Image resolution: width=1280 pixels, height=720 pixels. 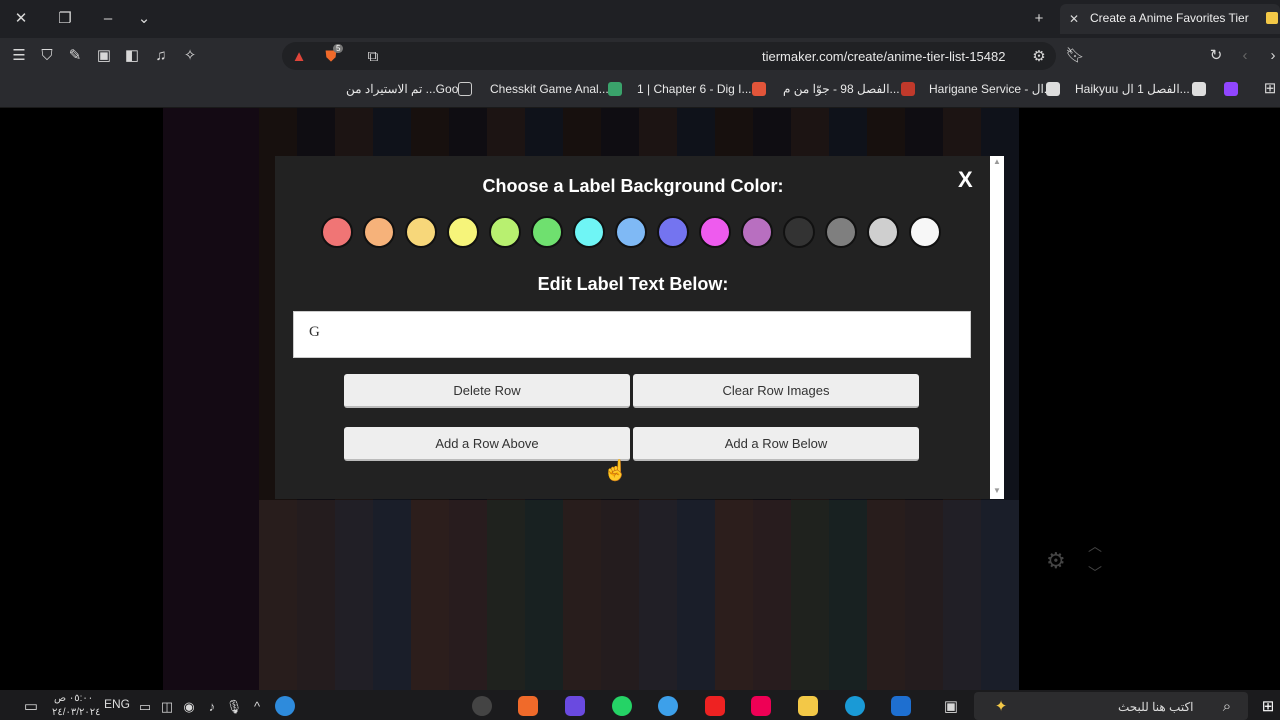 What do you see at coordinates (21, 19) in the screenshot?
I see `close-window-icon: ✕` at bounding box center [21, 19].